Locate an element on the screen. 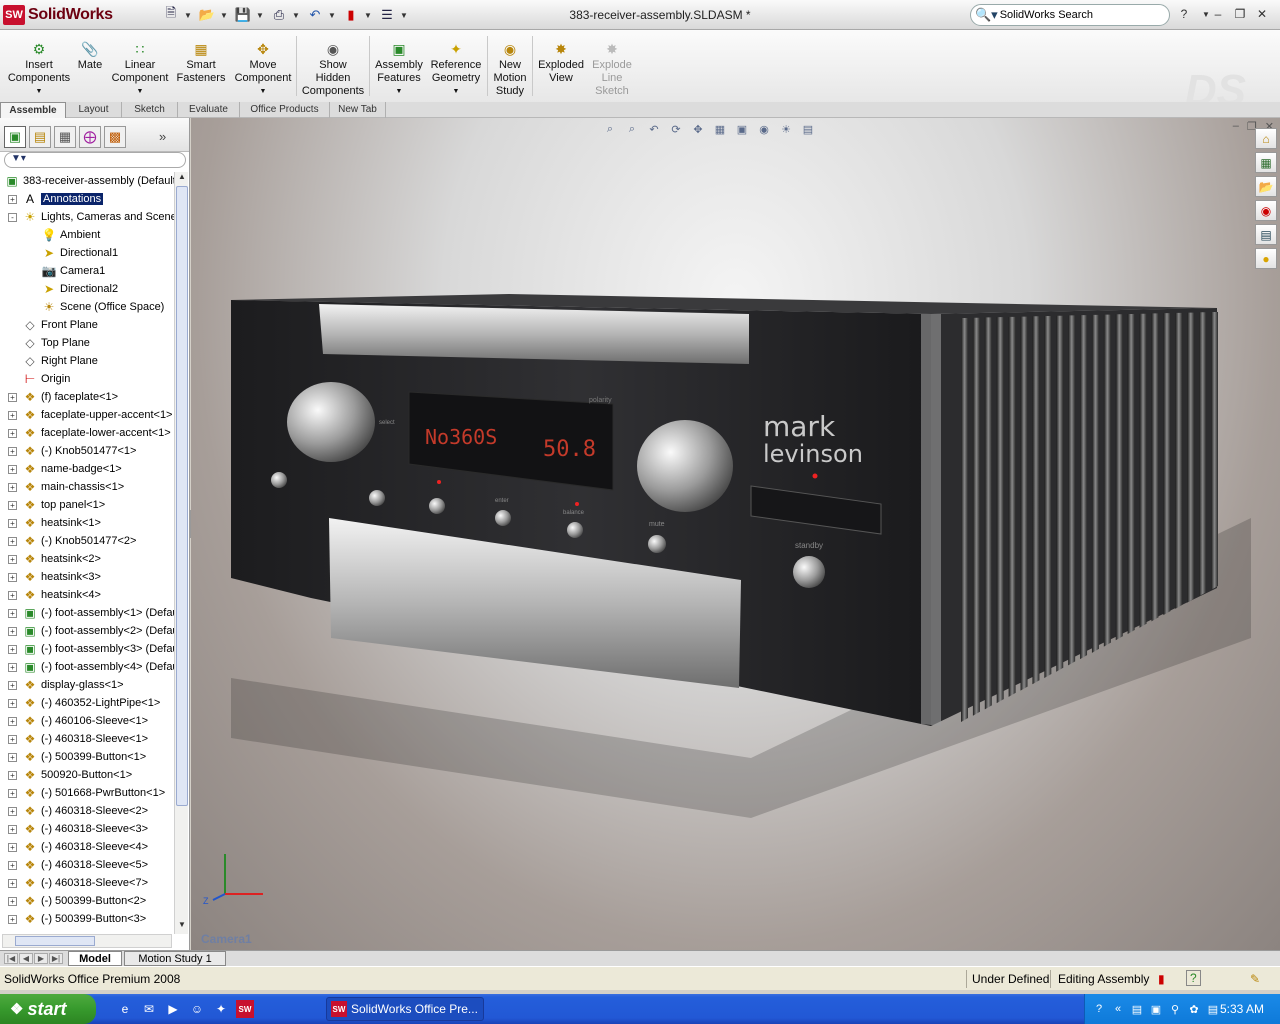 Image resolution: width=1280 pixels, height=1024 pixels. mate-button: 📎 Mate is located at coordinates (90, 53).